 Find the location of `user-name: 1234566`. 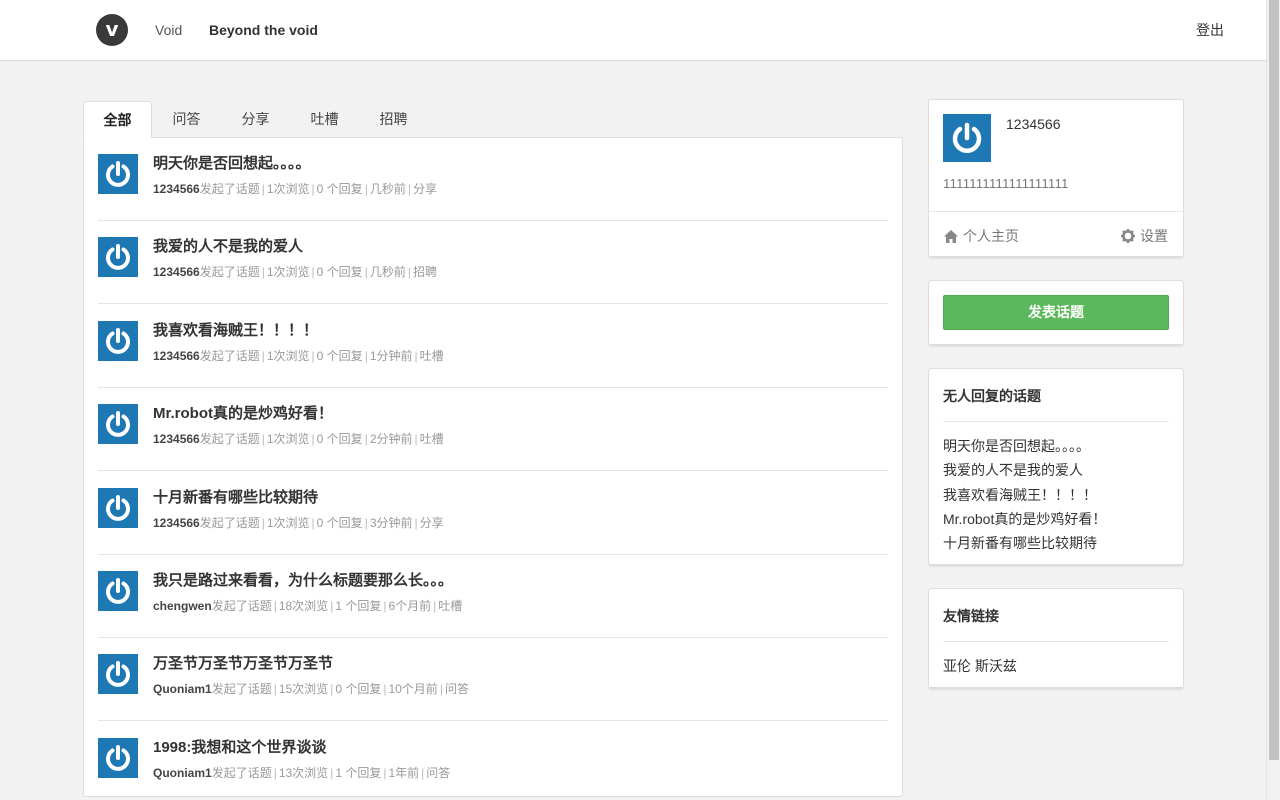

user-name: 1234566 is located at coordinates (1033, 124).